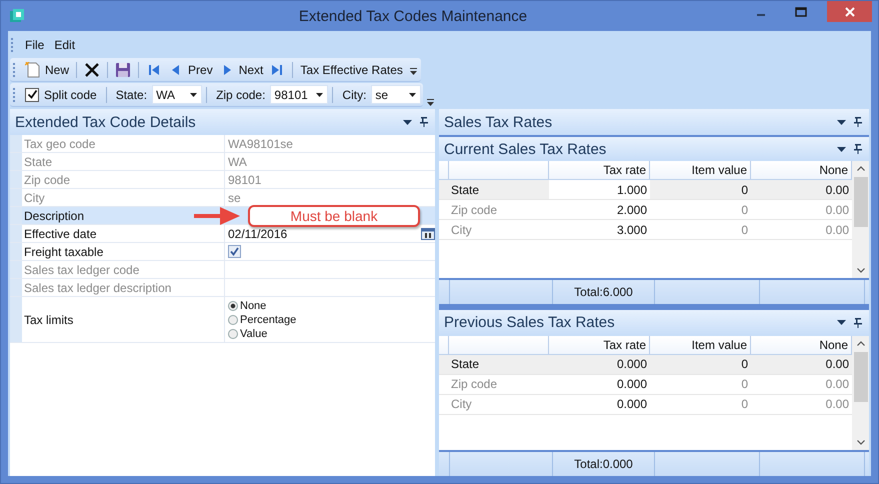 The image size is (879, 484). What do you see at coordinates (123, 161) in the screenshot?
I see `property-label: State` at bounding box center [123, 161].